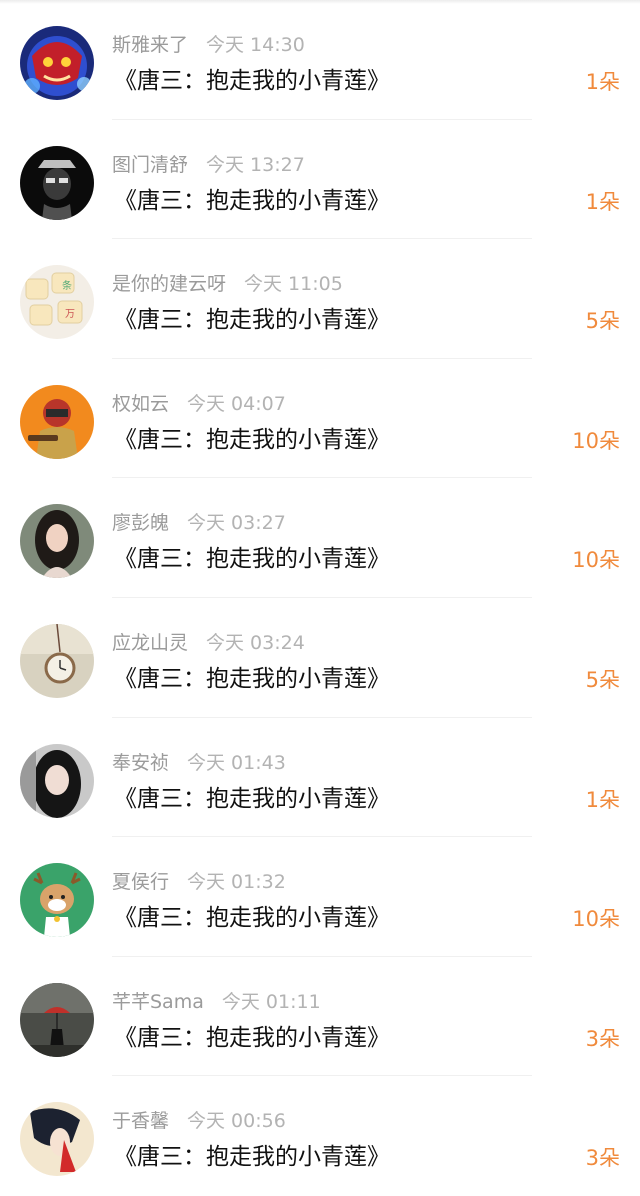 The width and height of the screenshot is (640, 1196). I want to click on list-item: 权如云 今天 04:07 《唐三：抱走我的小青莲》 10朵, so click(320, 419).